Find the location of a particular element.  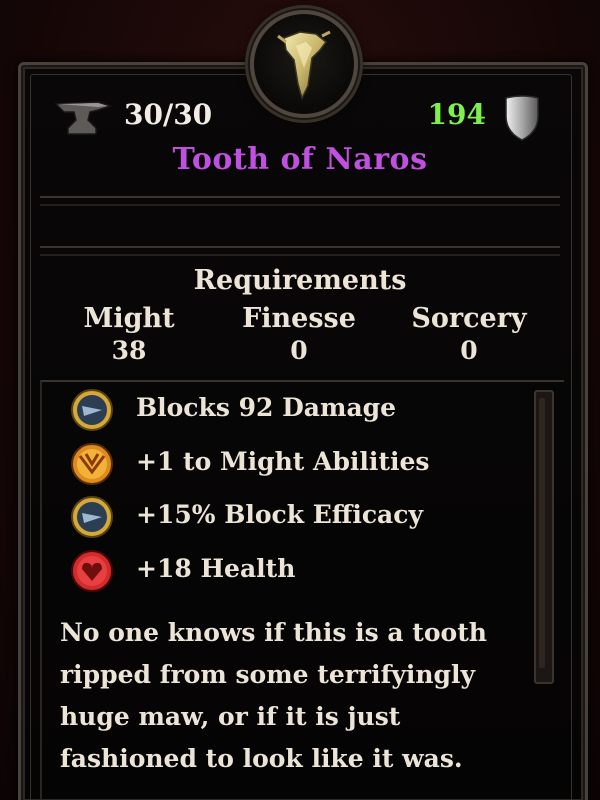

requirement-sorcery: Sorcery 0 is located at coordinates (469, 334).